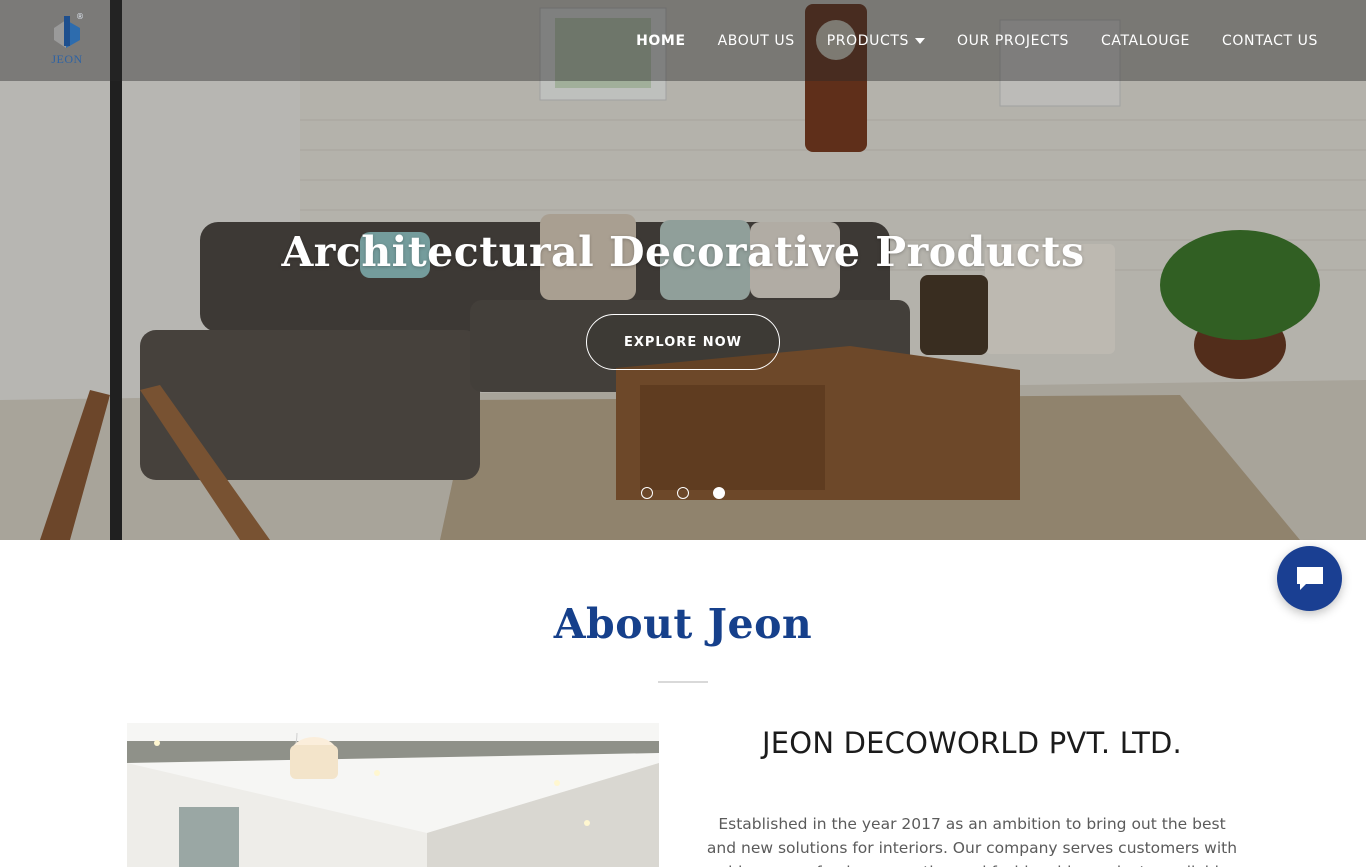 This screenshot has width=1366, height=867. Describe the element at coordinates (67, 39) in the screenshot. I see `jeon-logo: ® JEON` at that location.